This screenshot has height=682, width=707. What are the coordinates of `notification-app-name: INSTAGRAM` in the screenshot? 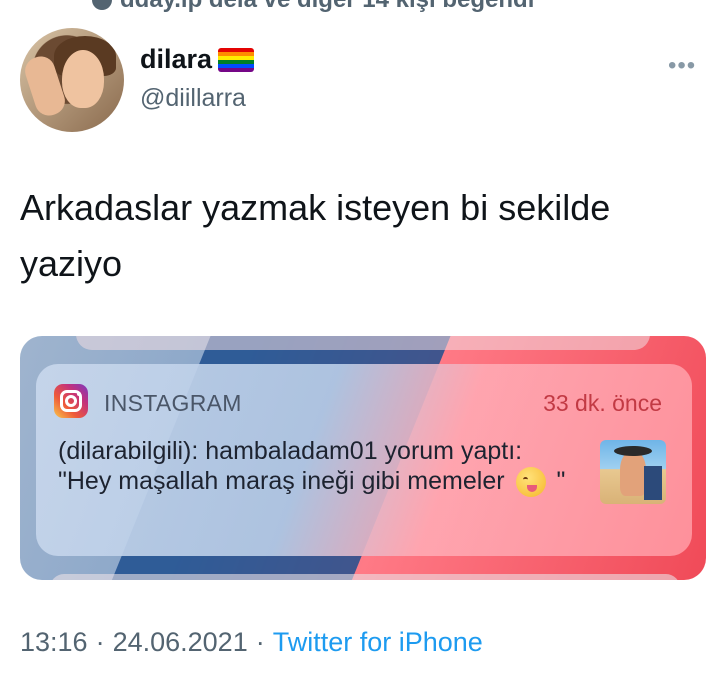 It's located at (173, 403).